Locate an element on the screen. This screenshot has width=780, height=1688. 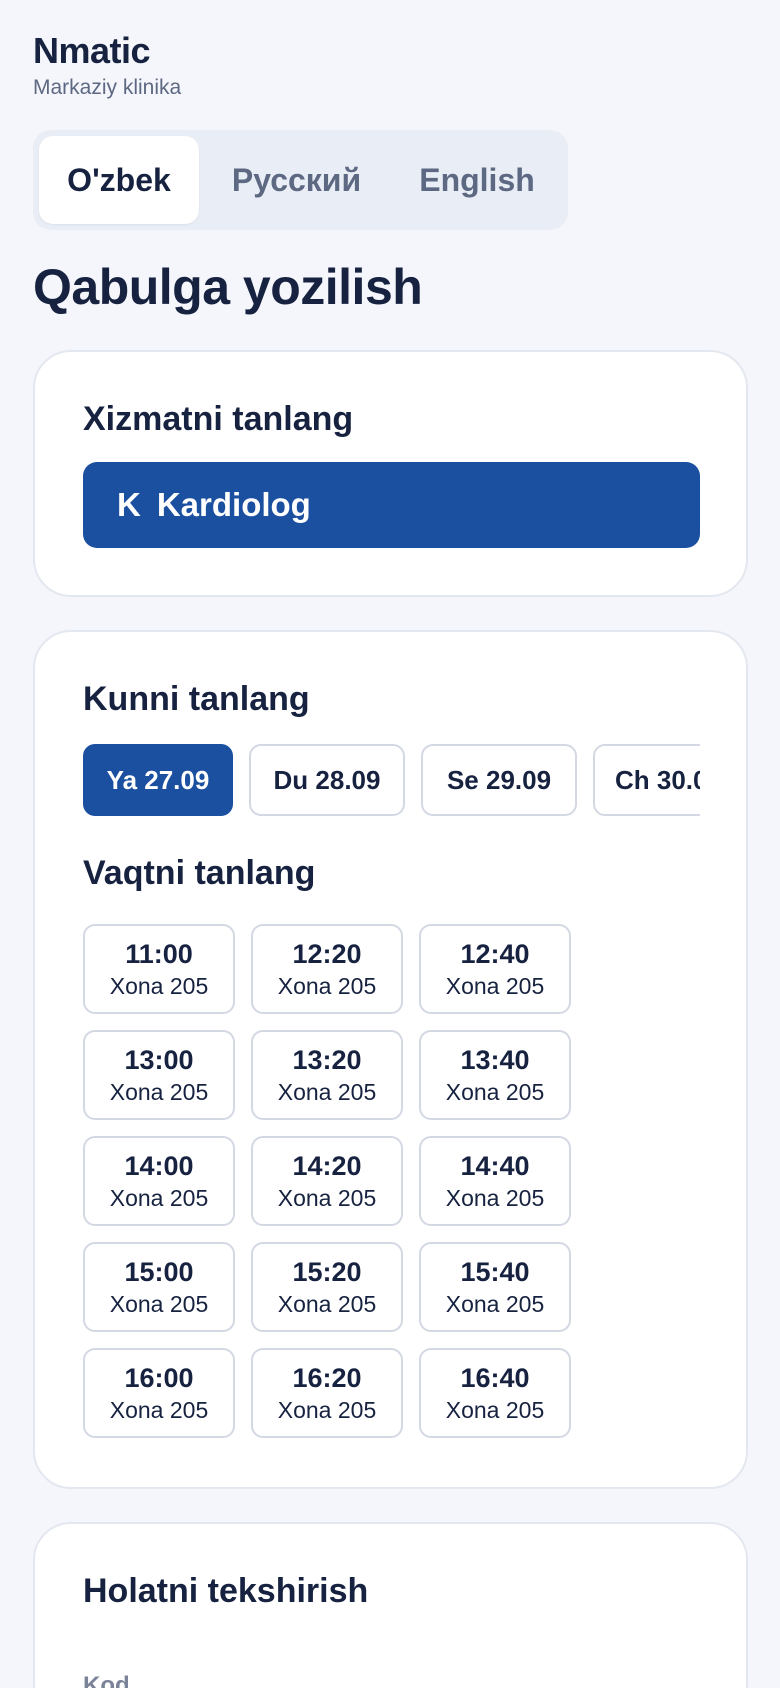
date-chip: Se 29.09 is located at coordinates (499, 780).